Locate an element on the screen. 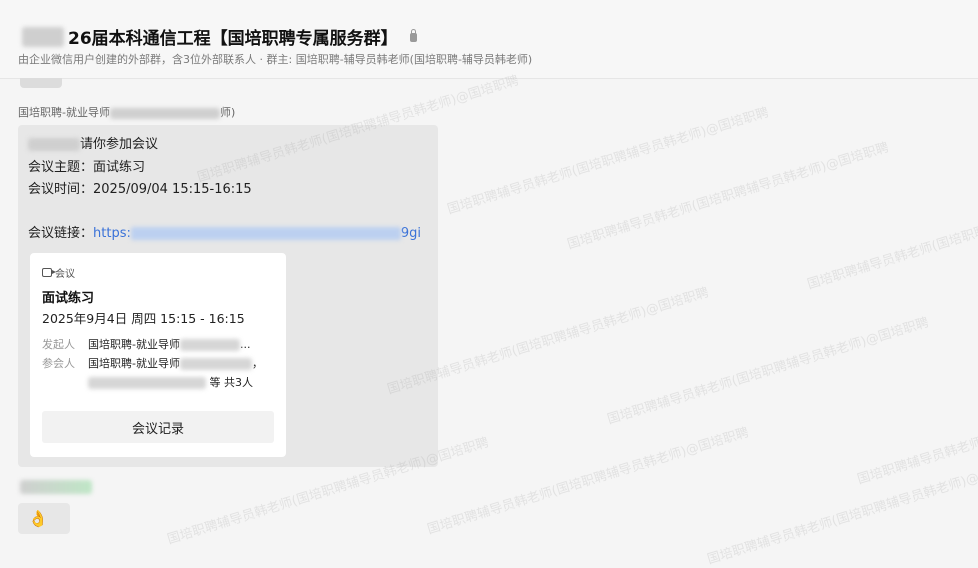  emoji-message-bubble: 👌 is located at coordinates (44, 518).